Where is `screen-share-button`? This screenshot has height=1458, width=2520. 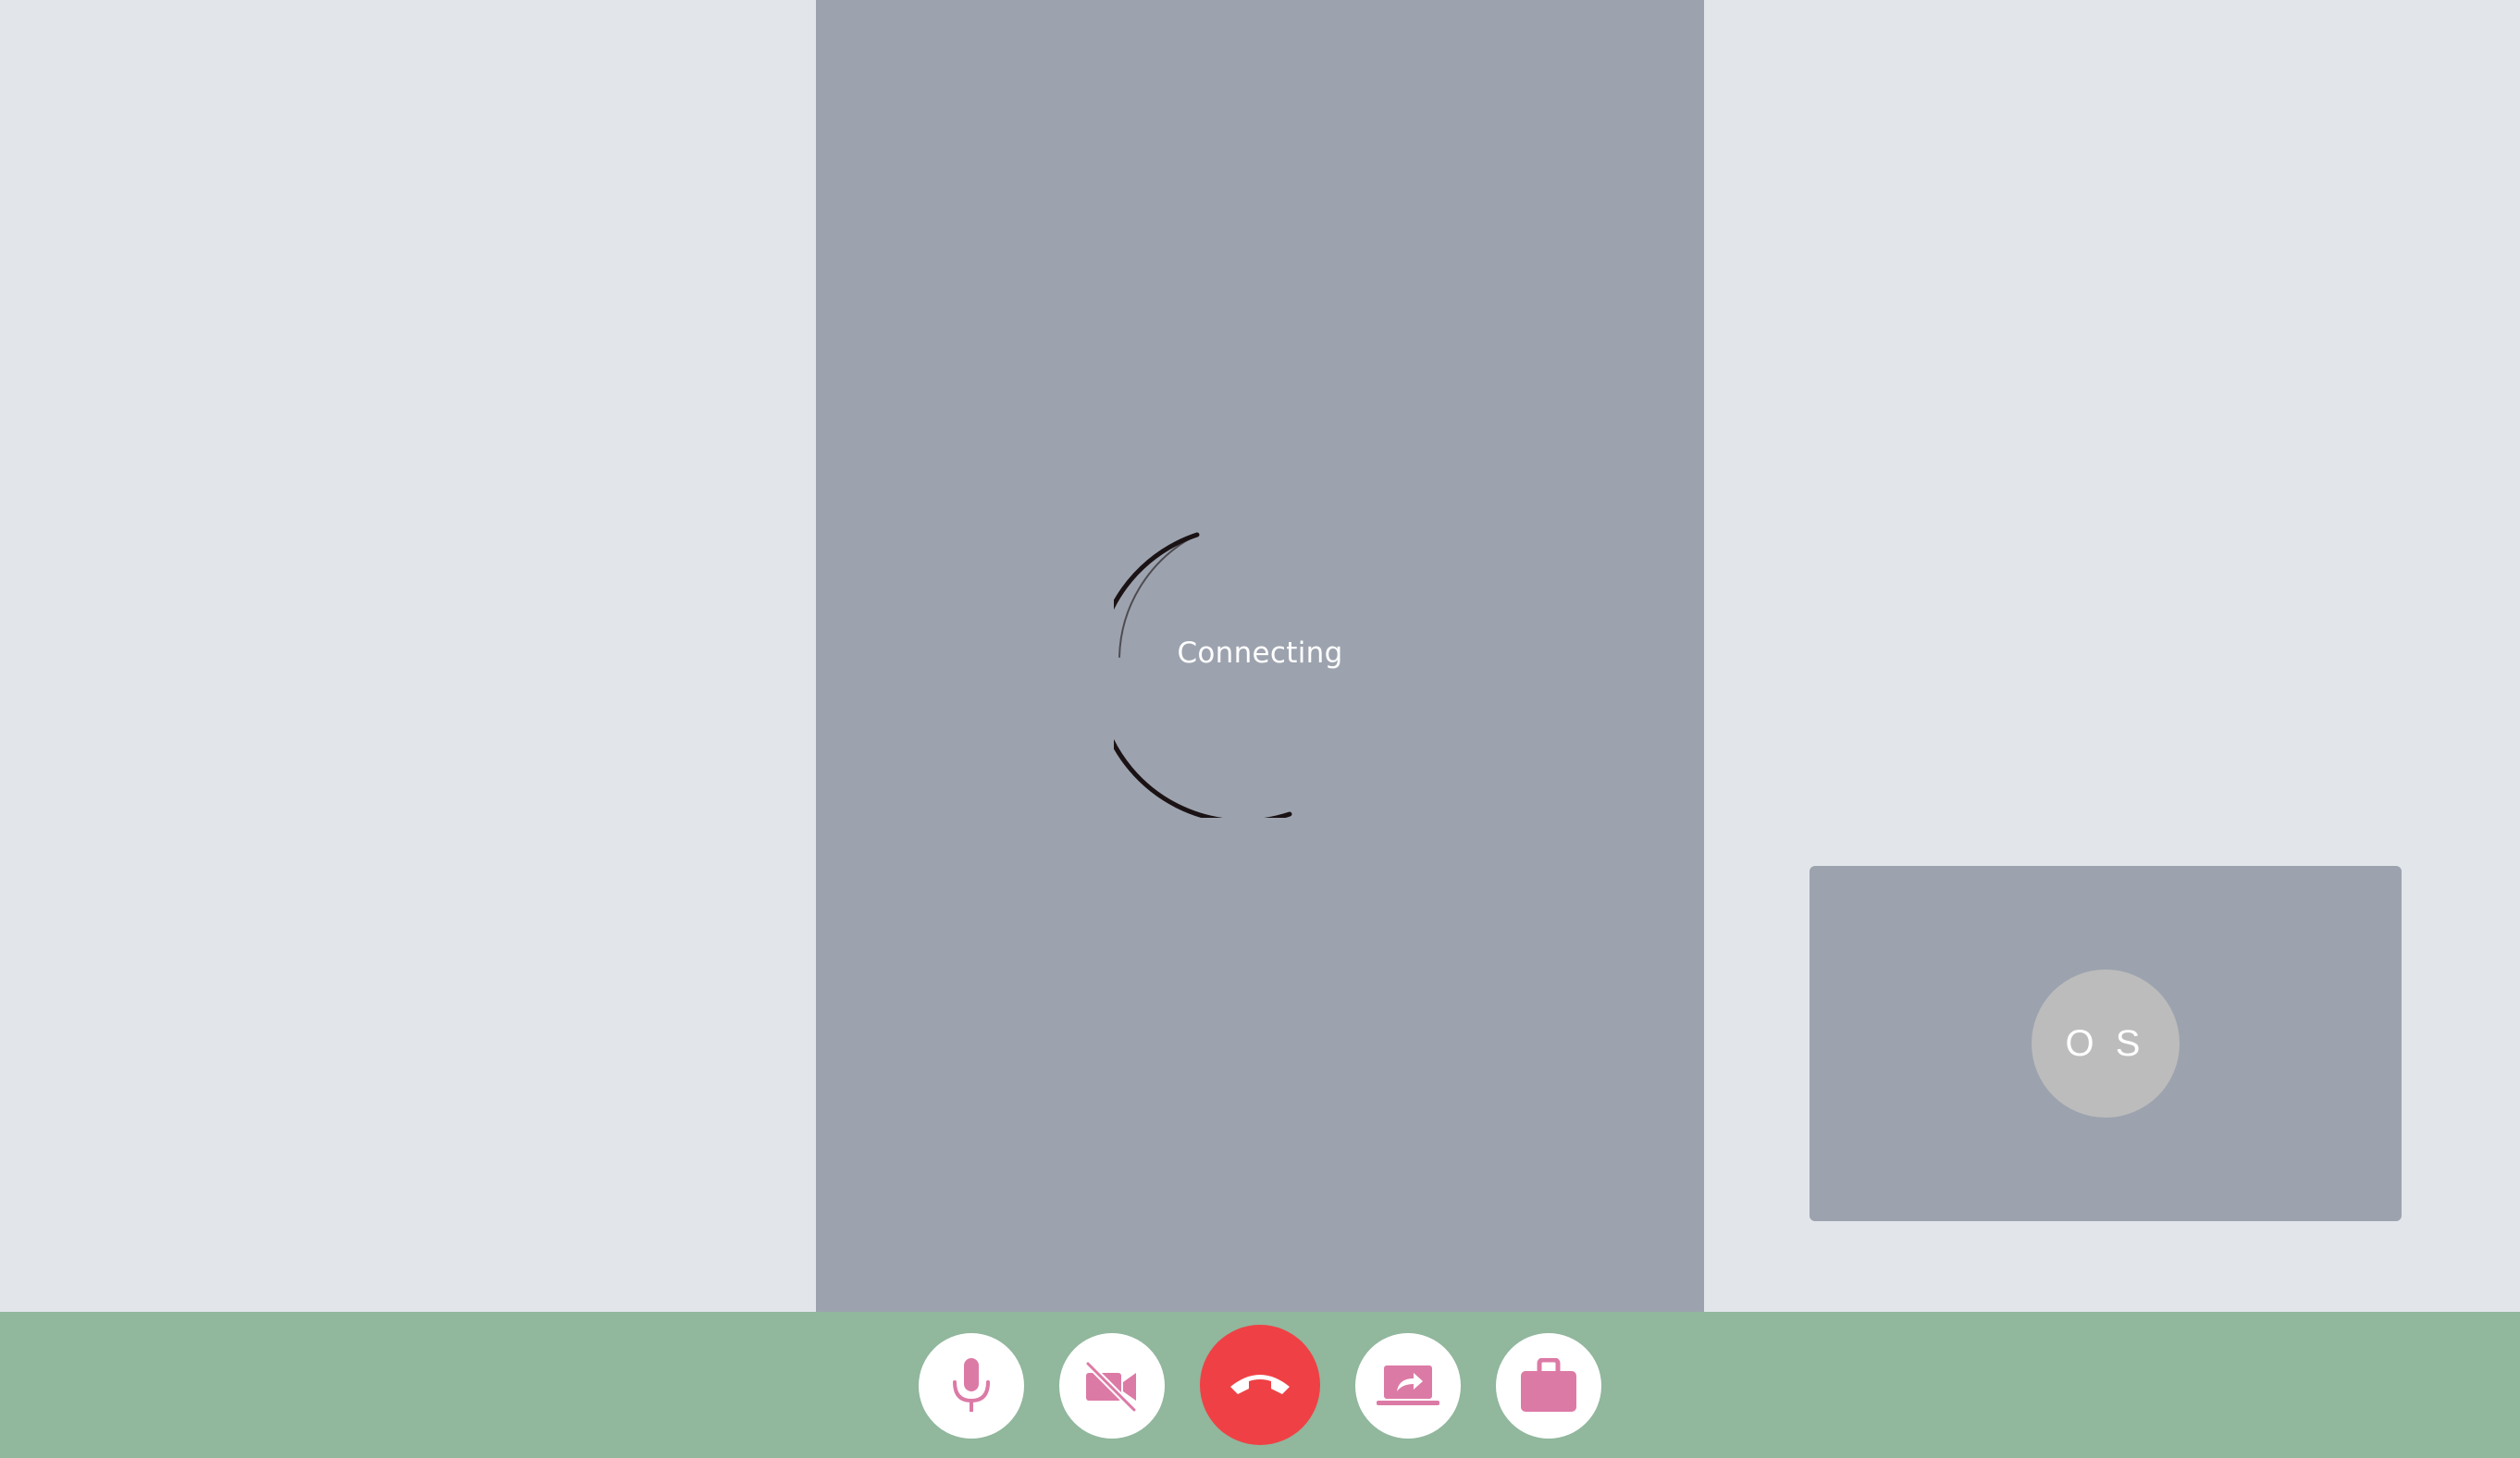 screen-share-button is located at coordinates (1408, 1386).